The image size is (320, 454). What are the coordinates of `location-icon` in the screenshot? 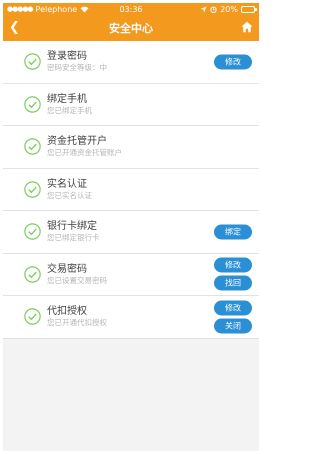 It's located at (203, 9).